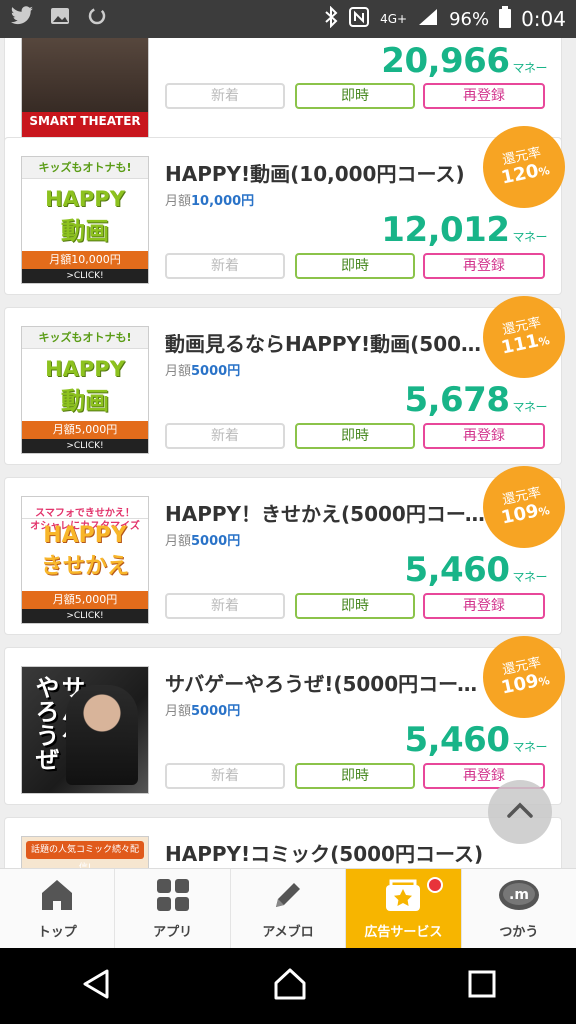 This screenshot has width=576, height=1024. I want to click on clock: 0:04, so click(543, 19).